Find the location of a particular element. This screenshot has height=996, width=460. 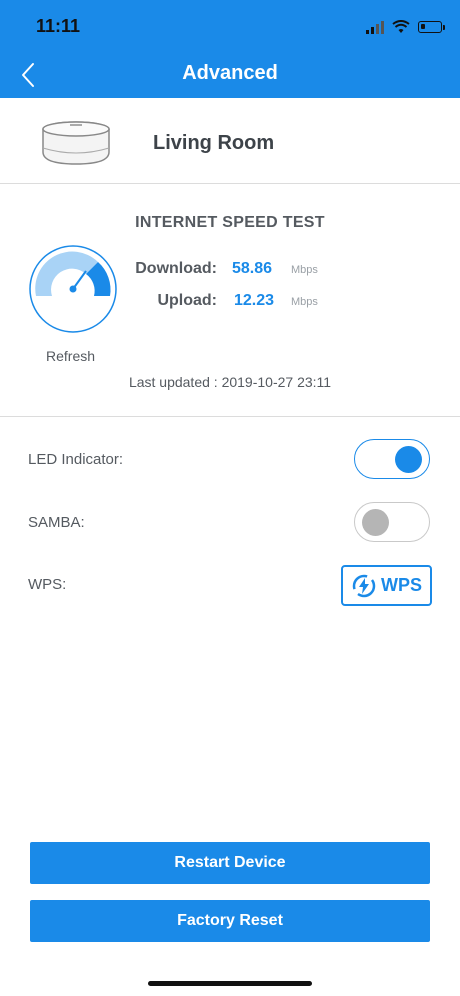

wps-button: WPS is located at coordinates (386, 585).